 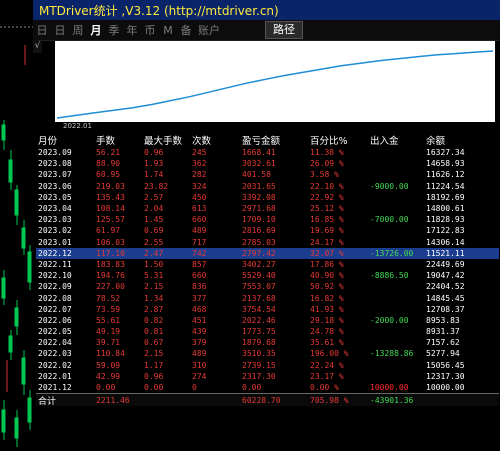 What do you see at coordinates (168, 140) in the screenshot?
I see `header-max-lots: 最大手数` at bounding box center [168, 140].